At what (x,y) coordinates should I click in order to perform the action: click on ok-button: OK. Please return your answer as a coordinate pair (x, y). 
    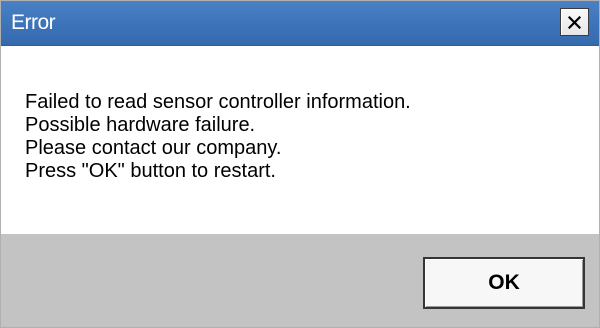
    Looking at the image, I should click on (504, 283).